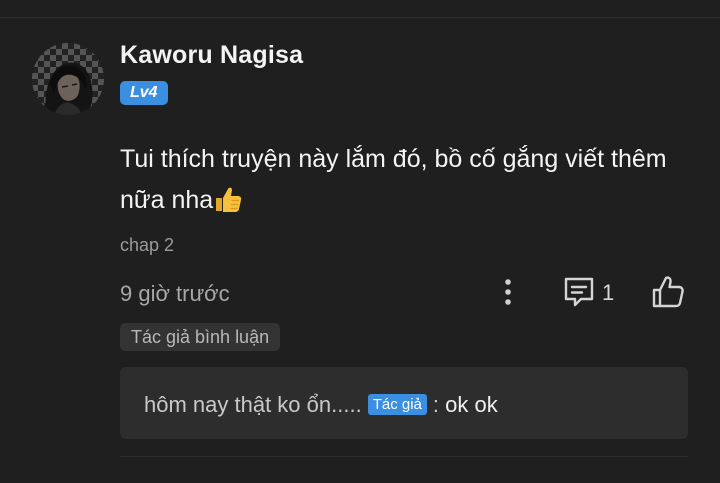 The width and height of the screenshot is (720, 483). What do you see at coordinates (211, 55) in the screenshot?
I see `username: Kaworu Nagisa` at bounding box center [211, 55].